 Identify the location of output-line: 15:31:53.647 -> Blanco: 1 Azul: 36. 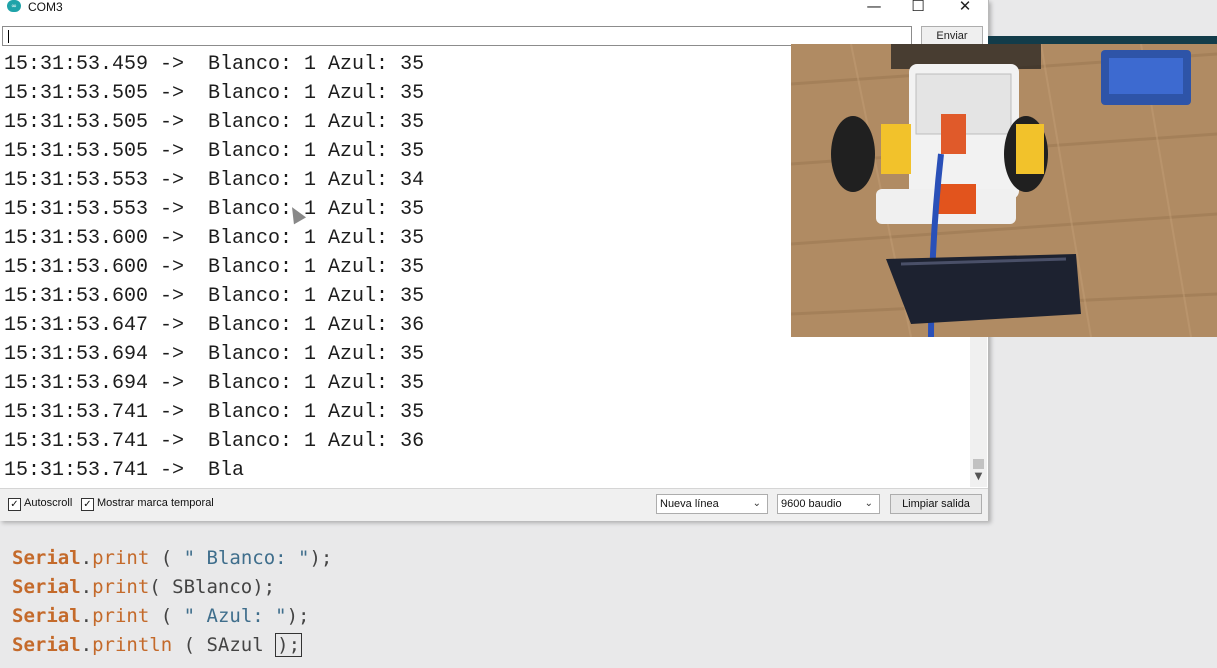
(214, 325).